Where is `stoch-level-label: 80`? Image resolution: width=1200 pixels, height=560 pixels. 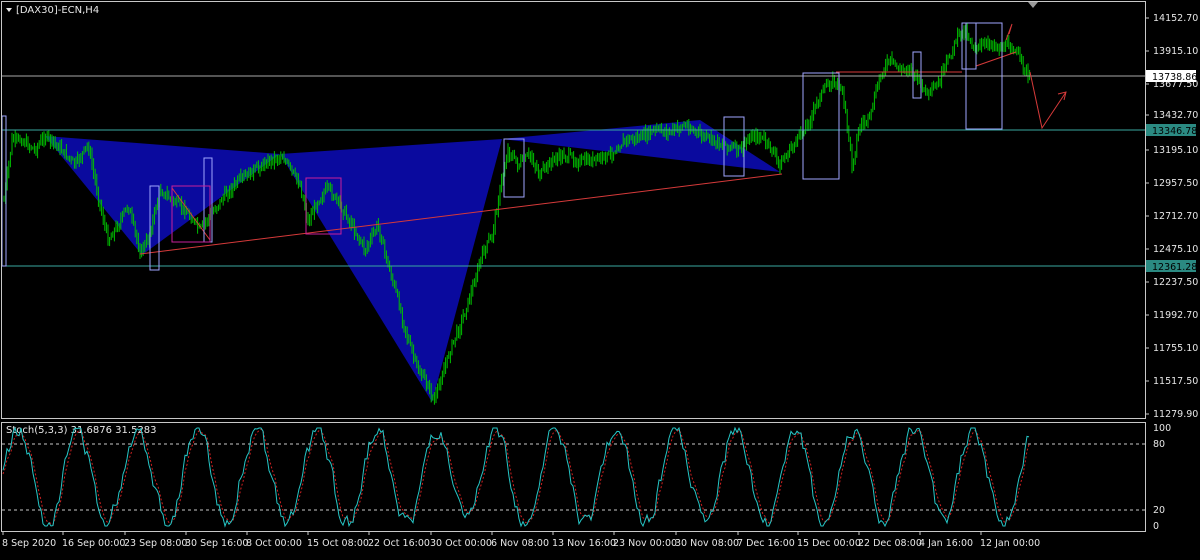 stoch-level-label: 80 is located at coordinates (1159, 444).